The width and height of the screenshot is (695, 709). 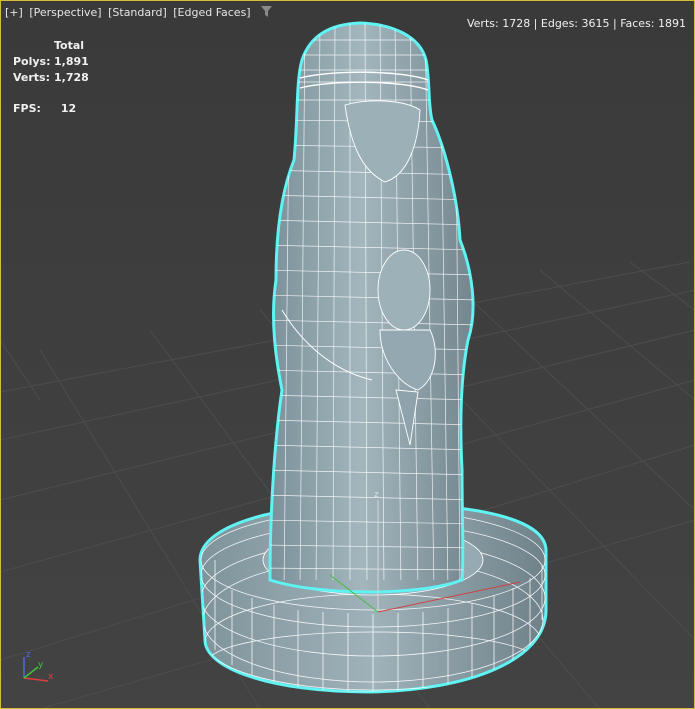 What do you see at coordinates (211, 12) in the screenshot?
I see `viewport-menu-display-mode: [Edged Faces]` at bounding box center [211, 12].